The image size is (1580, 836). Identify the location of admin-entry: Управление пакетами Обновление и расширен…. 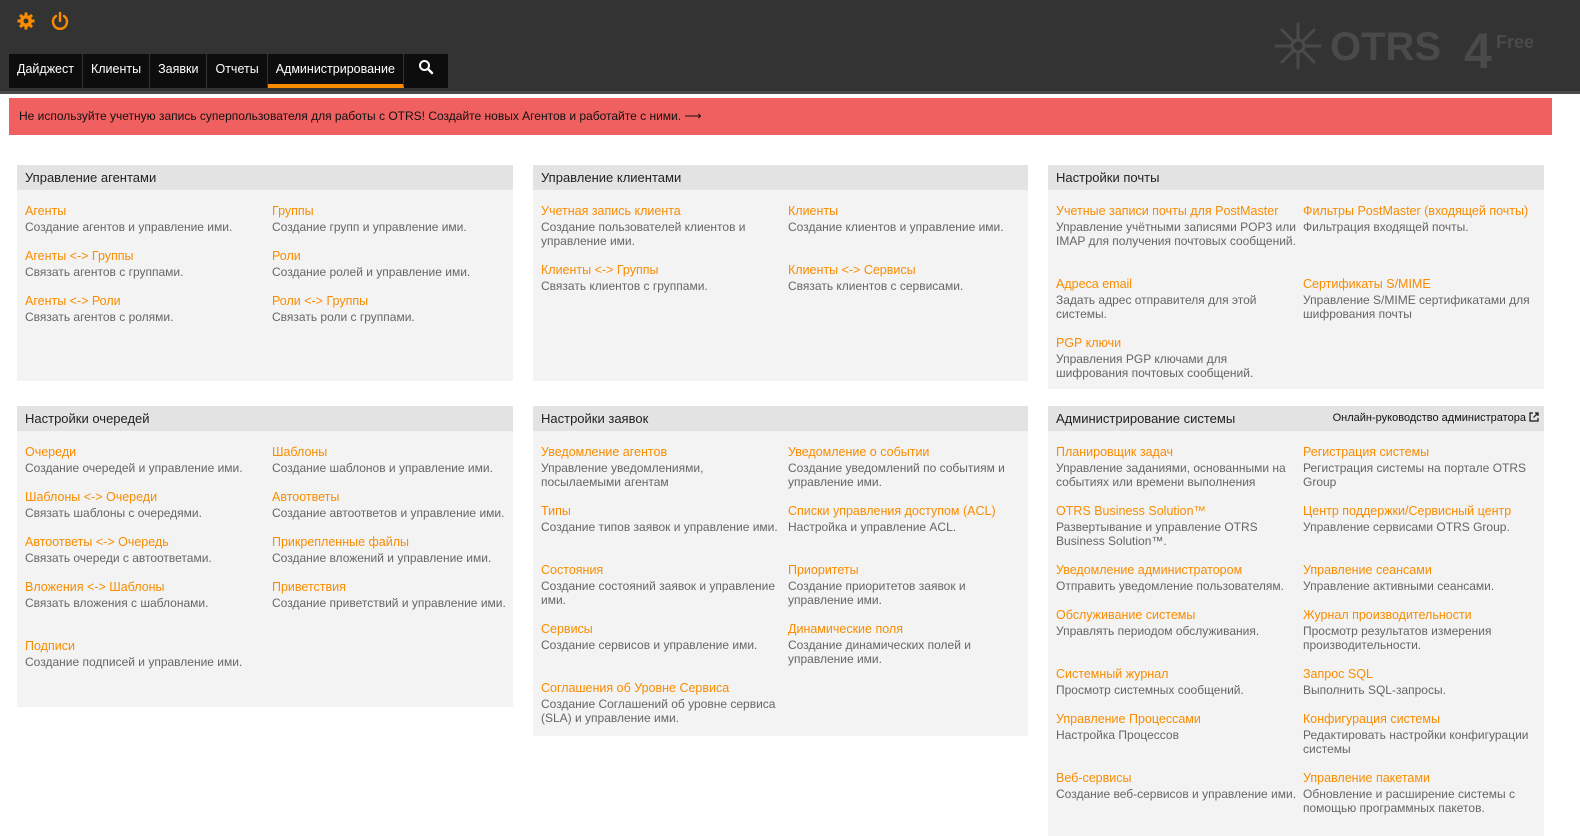
(1409, 793).